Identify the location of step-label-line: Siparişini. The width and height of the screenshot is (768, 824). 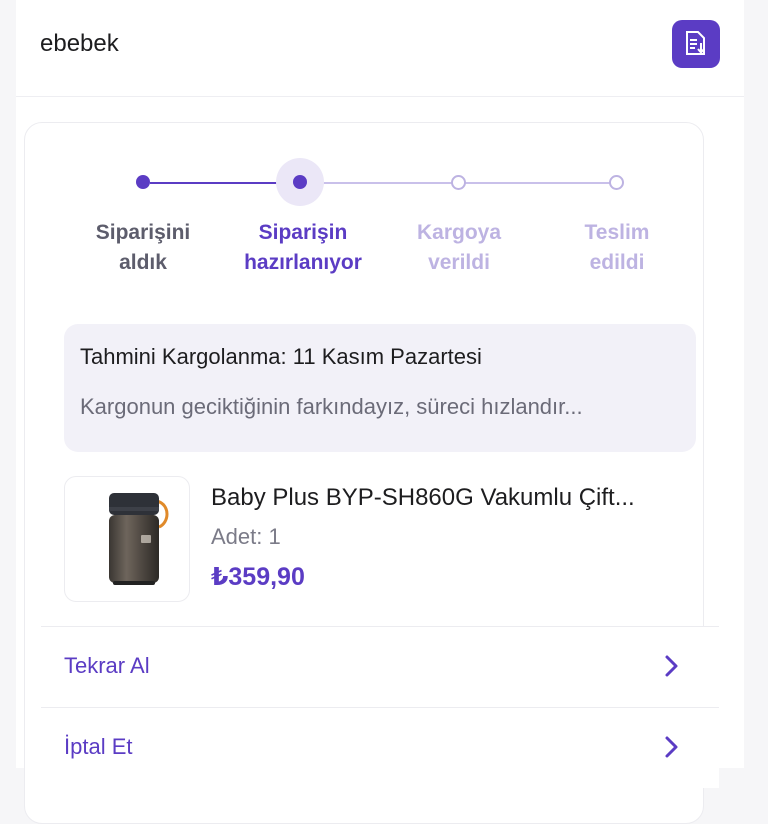
(143, 232).